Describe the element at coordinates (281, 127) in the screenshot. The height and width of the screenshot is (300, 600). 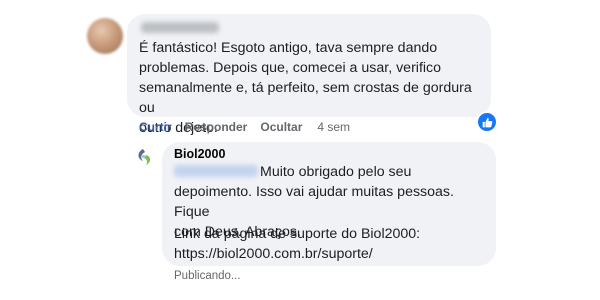
I see `hide-button: Ocultar` at that location.